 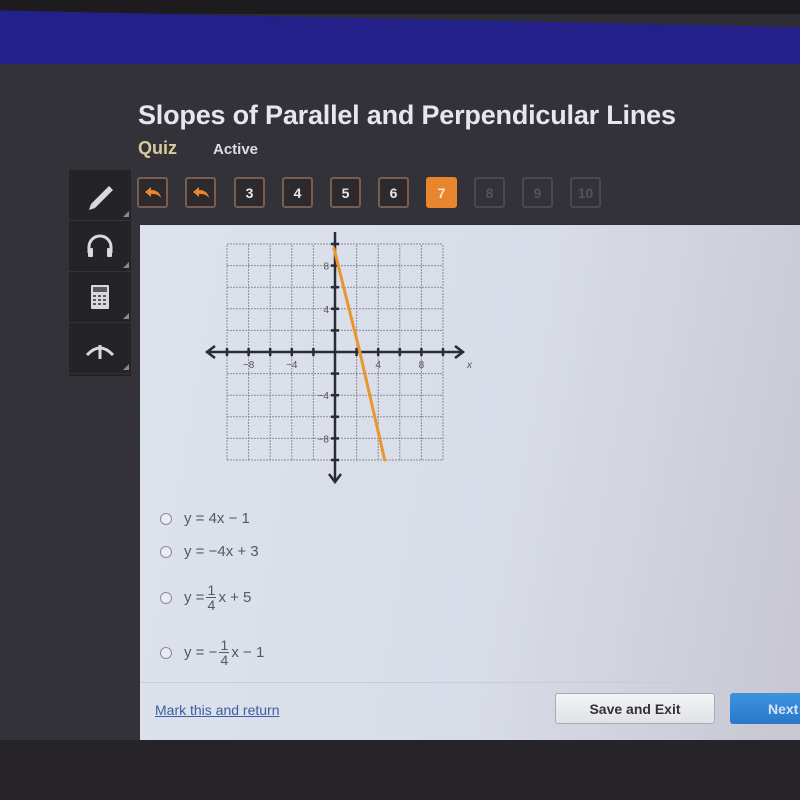 I want to click on calculator-icon, so click(x=100, y=297).